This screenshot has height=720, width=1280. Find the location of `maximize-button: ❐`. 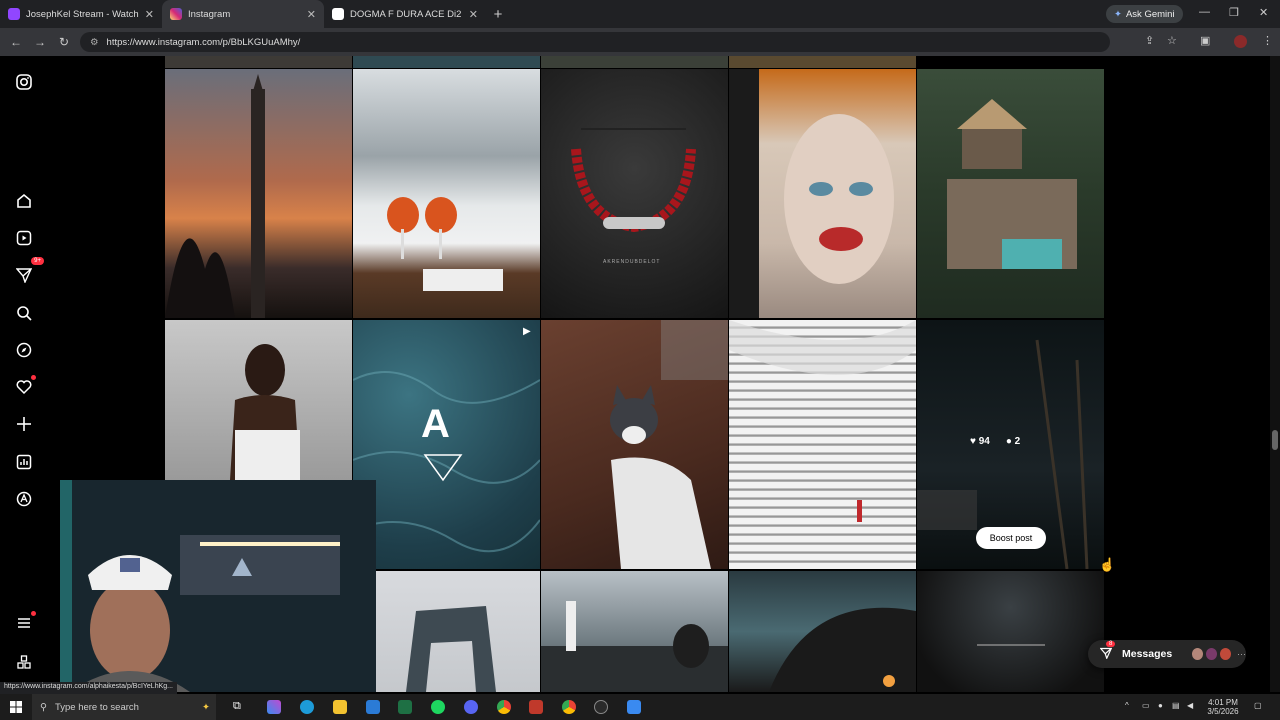

maximize-button: ❐ is located at coordinates (1234, 12).